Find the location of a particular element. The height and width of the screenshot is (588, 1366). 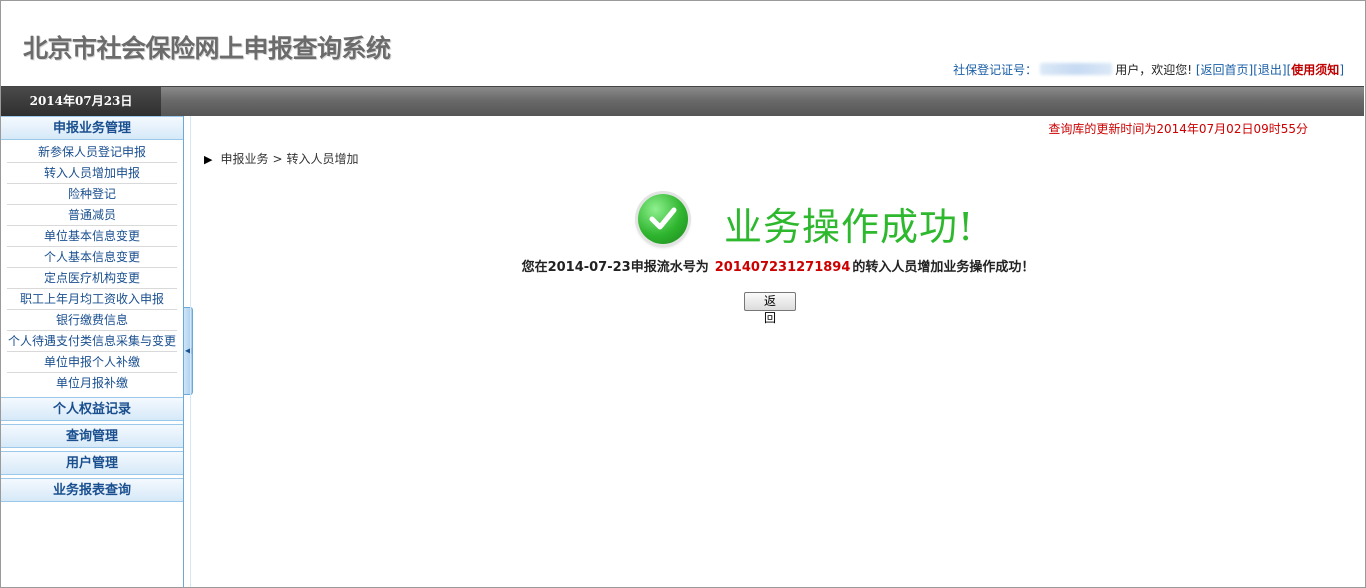

play-triangle-icon: ▶ is located at coordinates (208, 159).